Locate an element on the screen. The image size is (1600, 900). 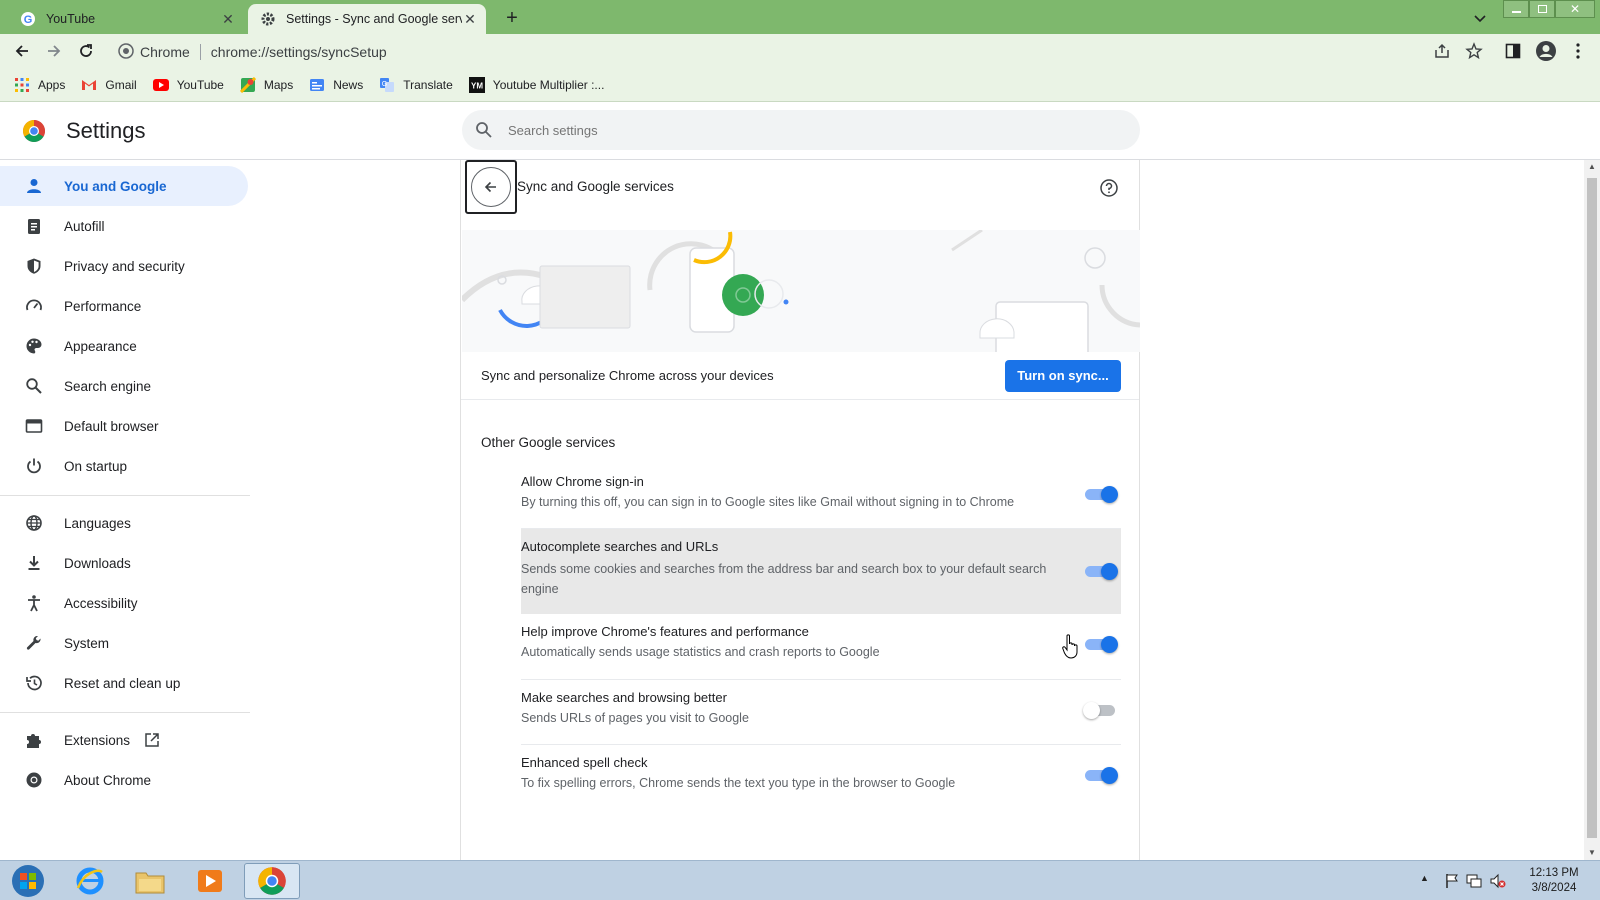
sidebar-item-downloads: Downloads is located at coordinates (124, 563).